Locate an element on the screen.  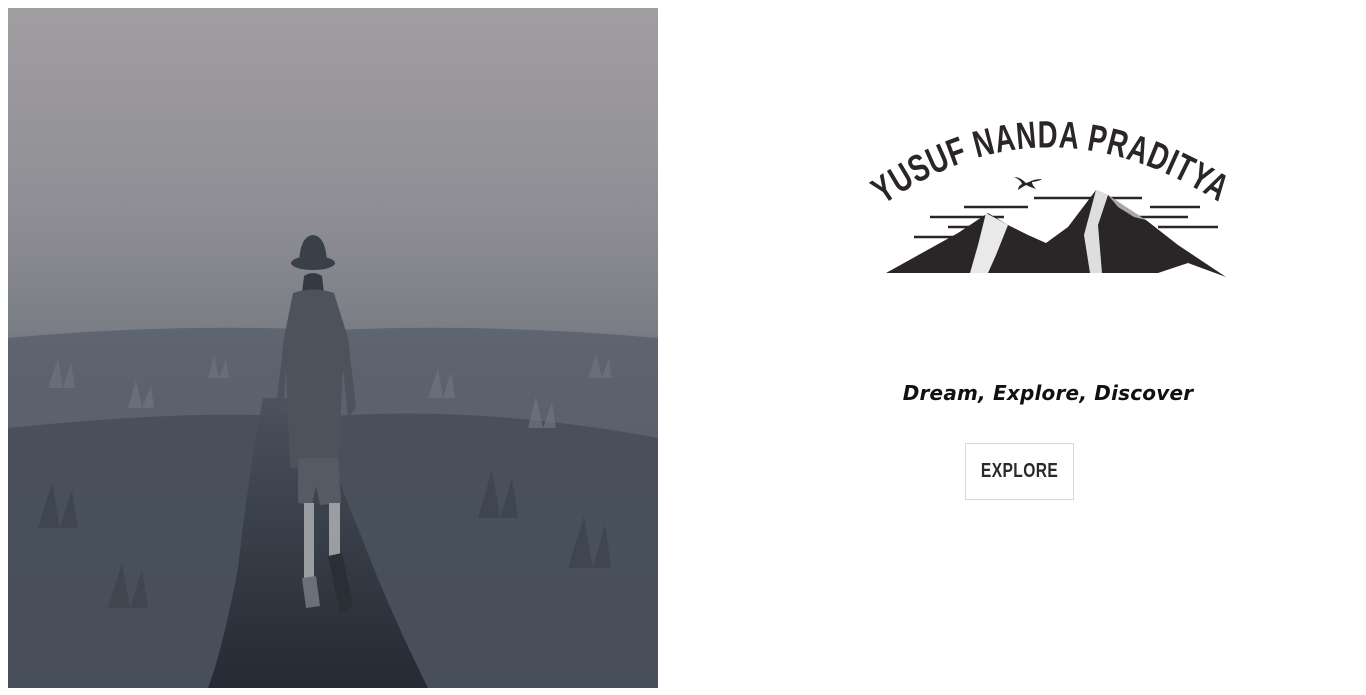
tagline: Dream, Explore, Discover is located at coordinates (1048, 393).